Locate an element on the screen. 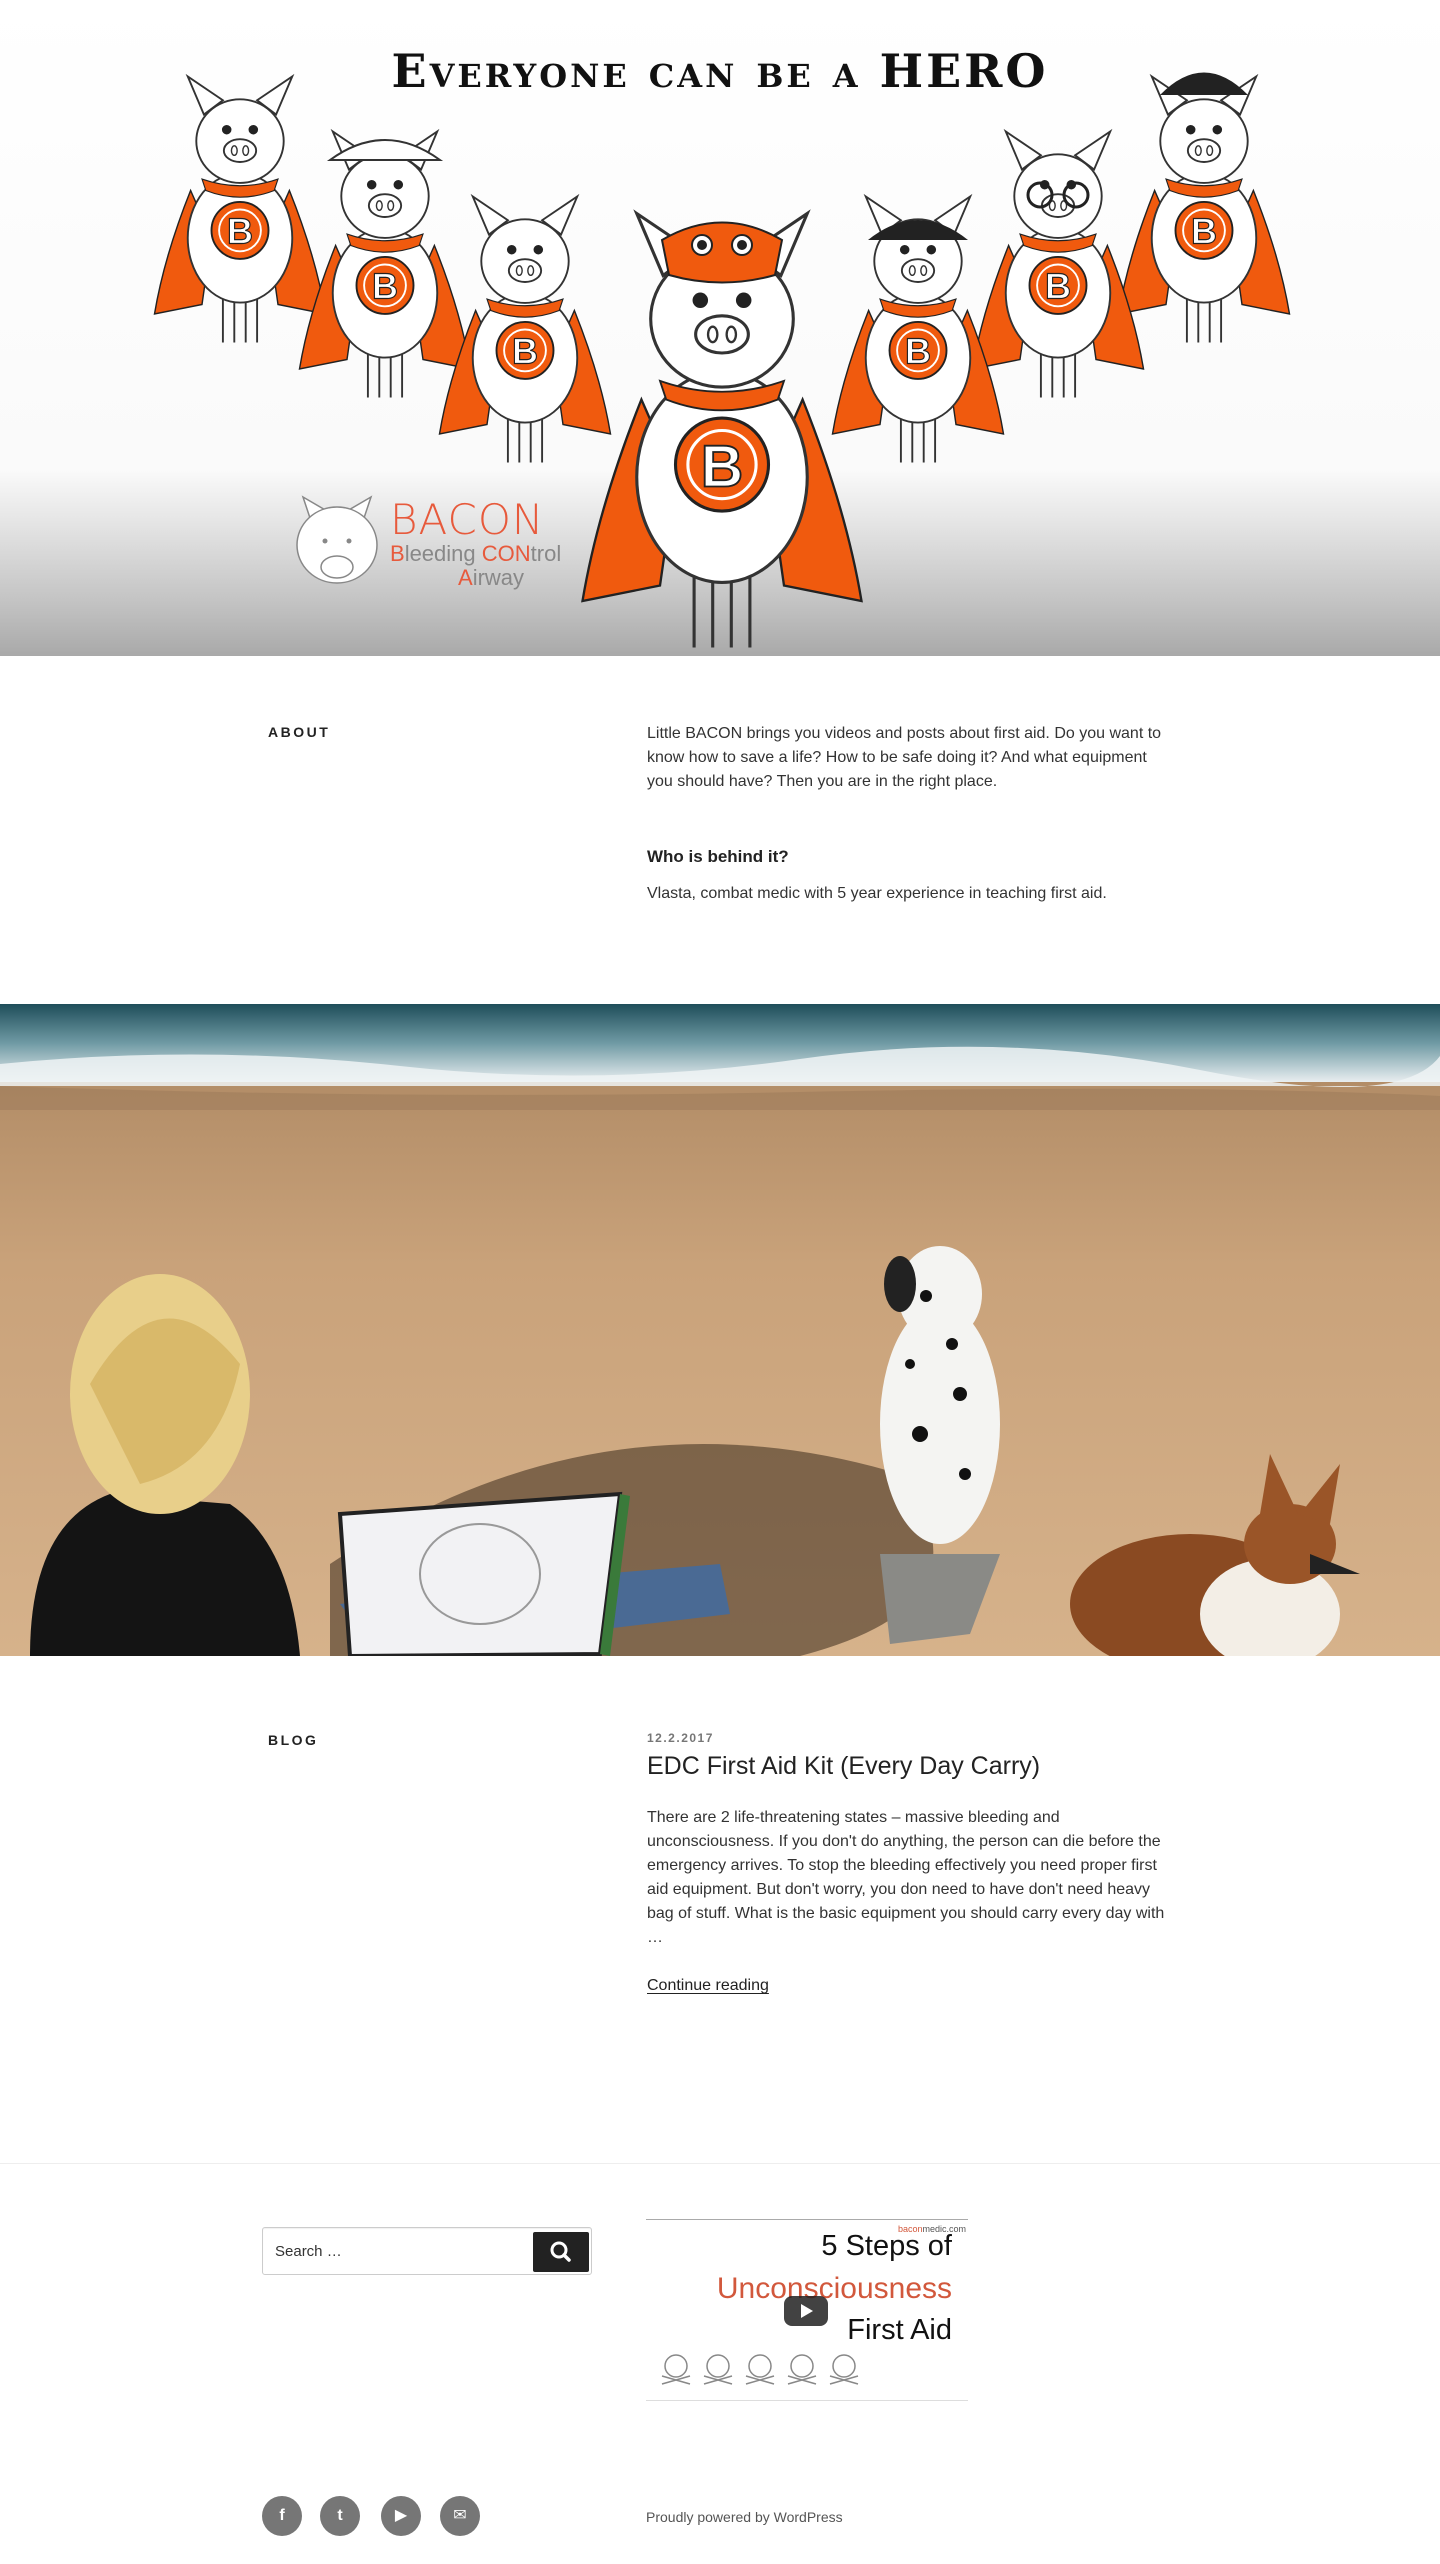 The image size is (1440, 2564). bacon-logo-word: BACON is located at coordinates (467, 519).